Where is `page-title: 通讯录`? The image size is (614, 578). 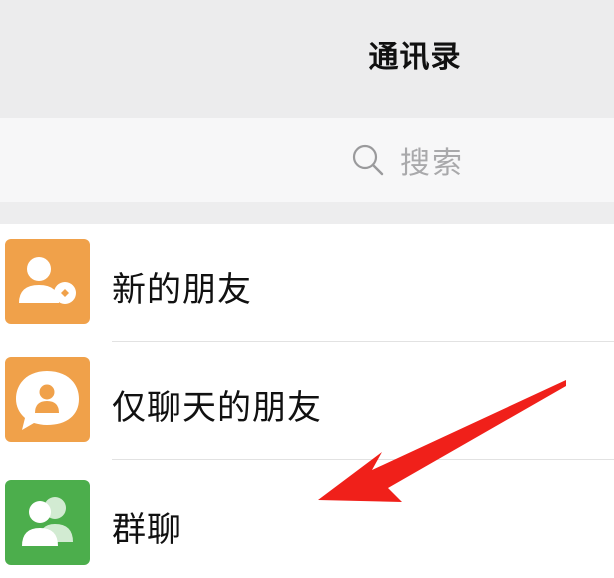 page-title: 通讯录 is located at coordinates (415, 57).